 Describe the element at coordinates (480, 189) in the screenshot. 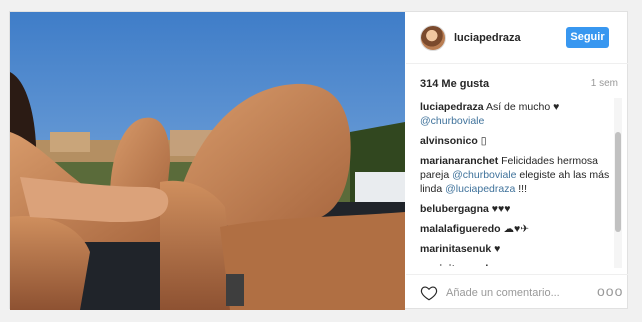

I see `comment-mention-link: @luciapedraza` at that location.